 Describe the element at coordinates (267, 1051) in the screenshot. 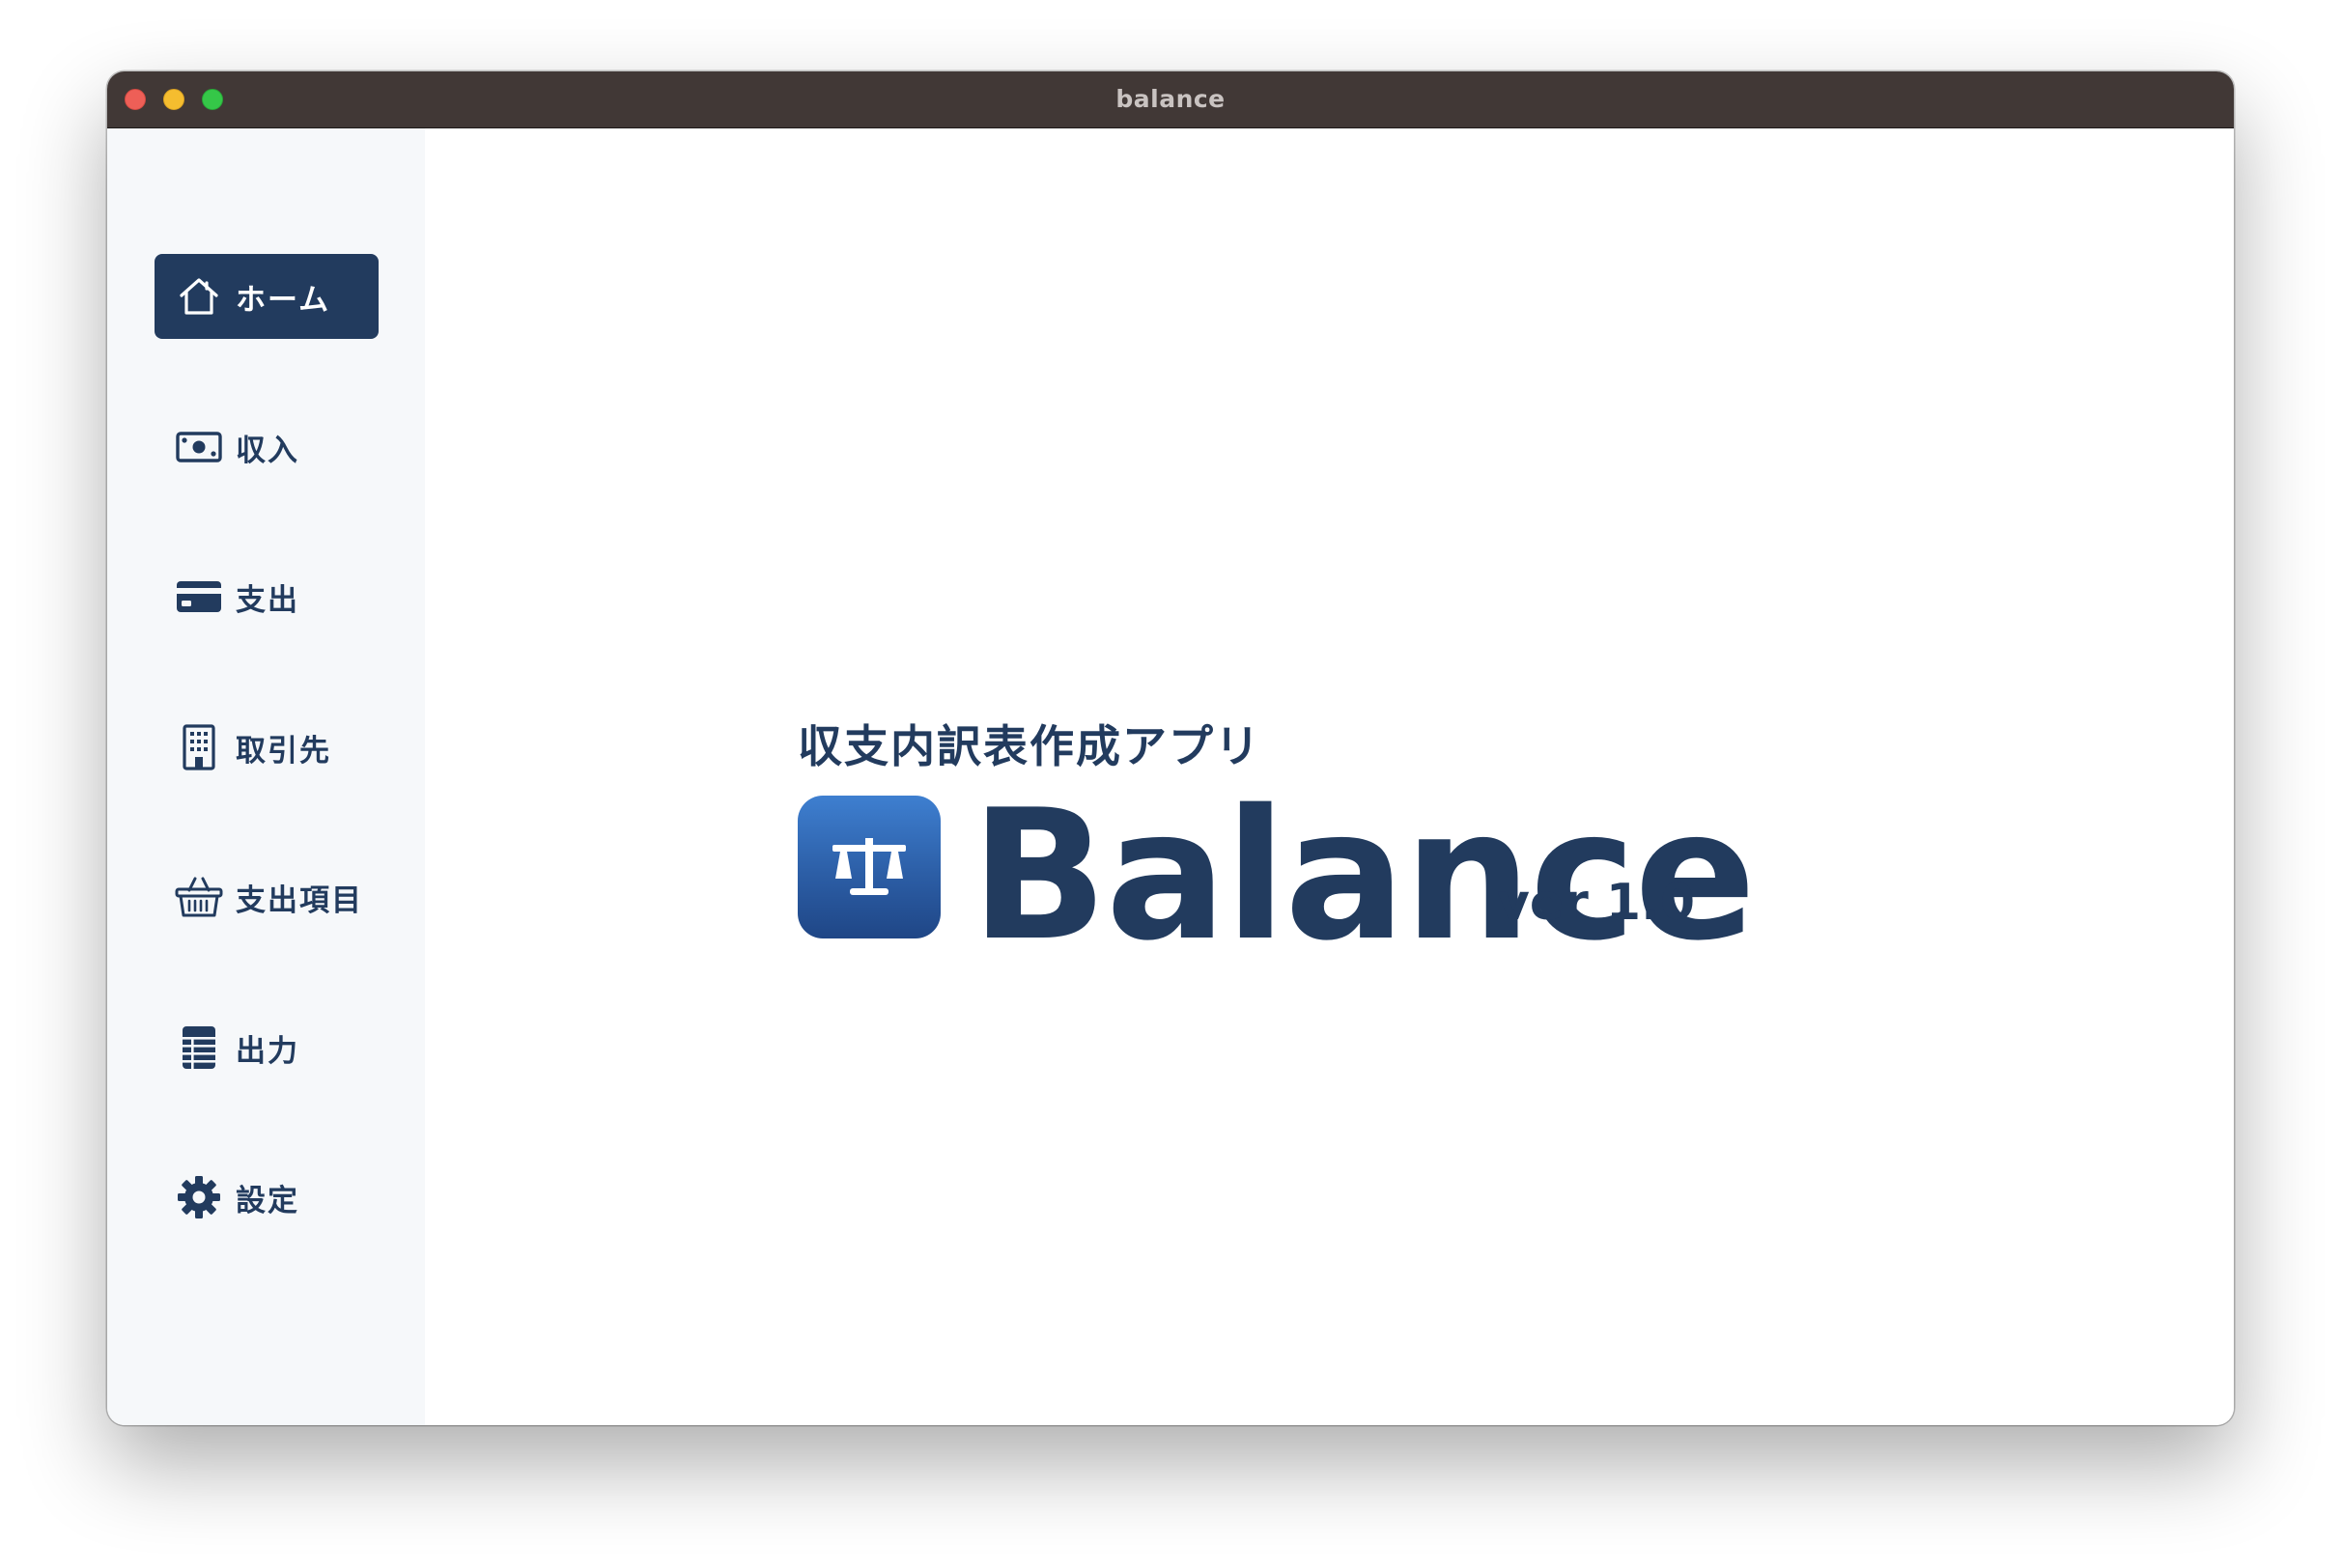

I see `sidebar-item-label: 出力` at that location.